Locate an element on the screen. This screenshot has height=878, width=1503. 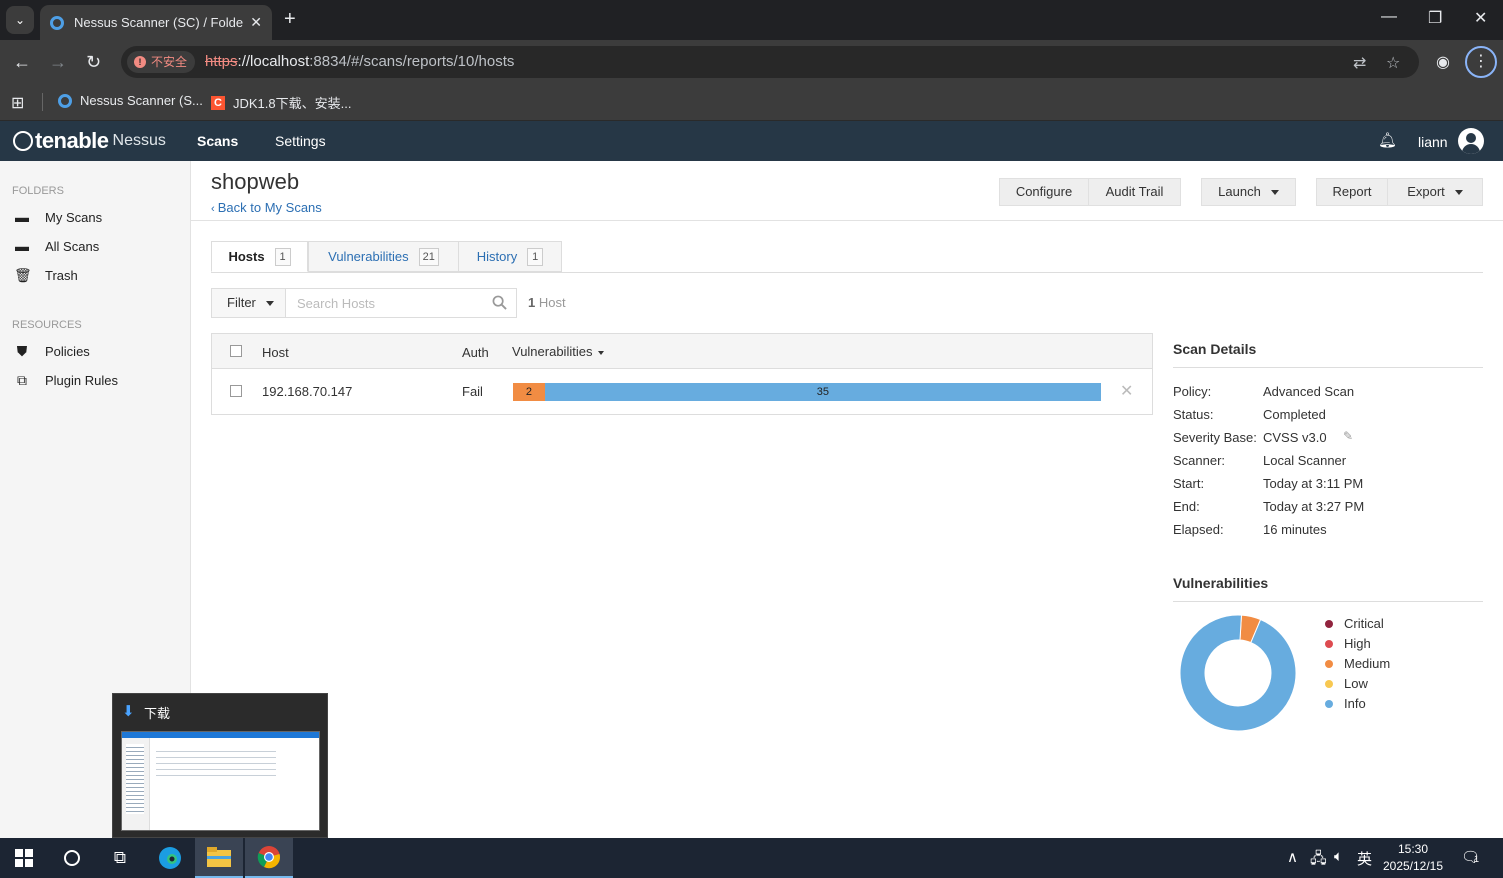
close-tab-icon: ✕ is located at coordinates (256, 22).